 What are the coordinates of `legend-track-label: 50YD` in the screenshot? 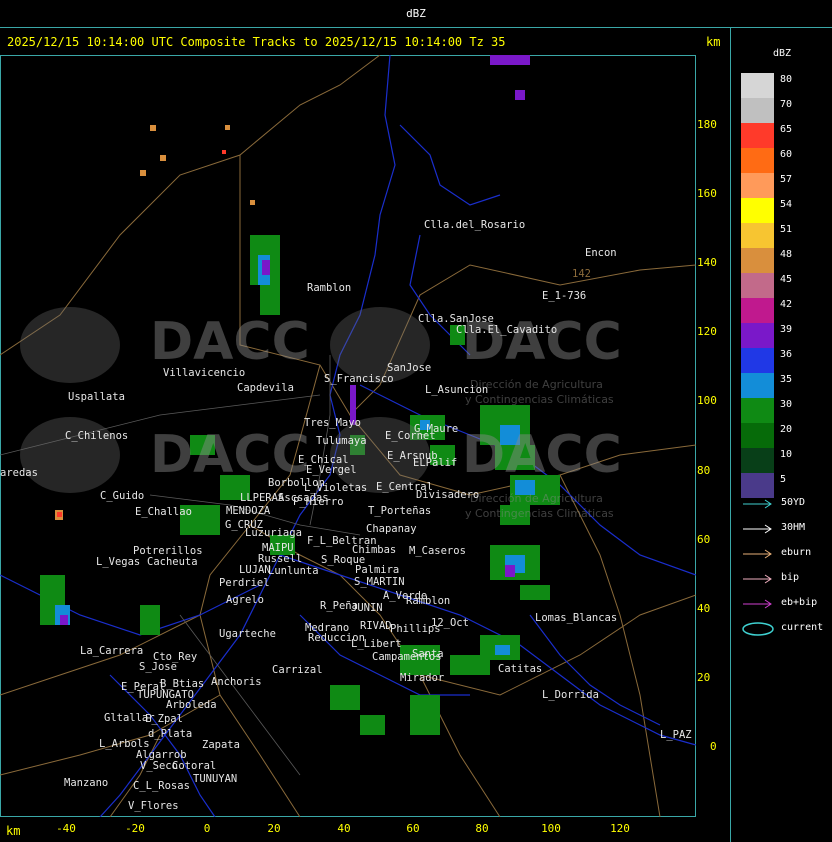 It's located at (793, 502).